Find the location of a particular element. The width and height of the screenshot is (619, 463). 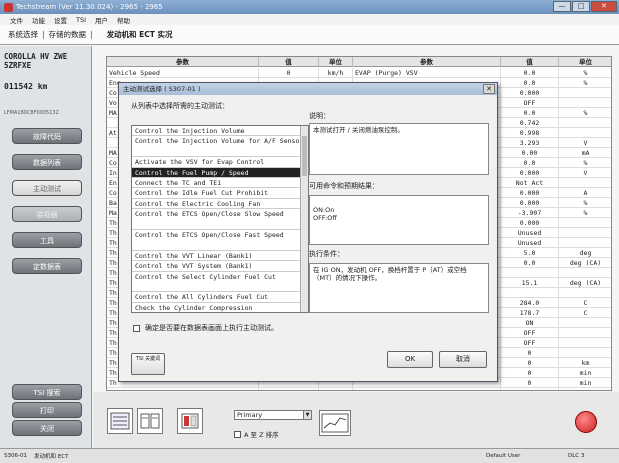

group-select-value: Primary is located at coordinates (250, 415).